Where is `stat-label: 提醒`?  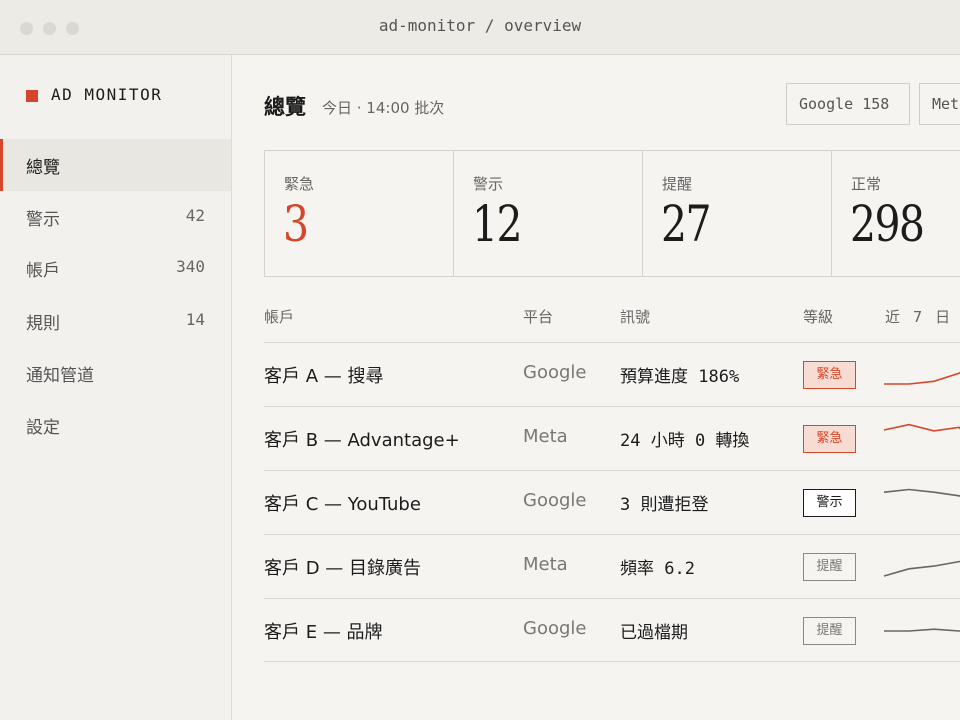
stat-label: 提醒 is located at coordinates (677, 184).